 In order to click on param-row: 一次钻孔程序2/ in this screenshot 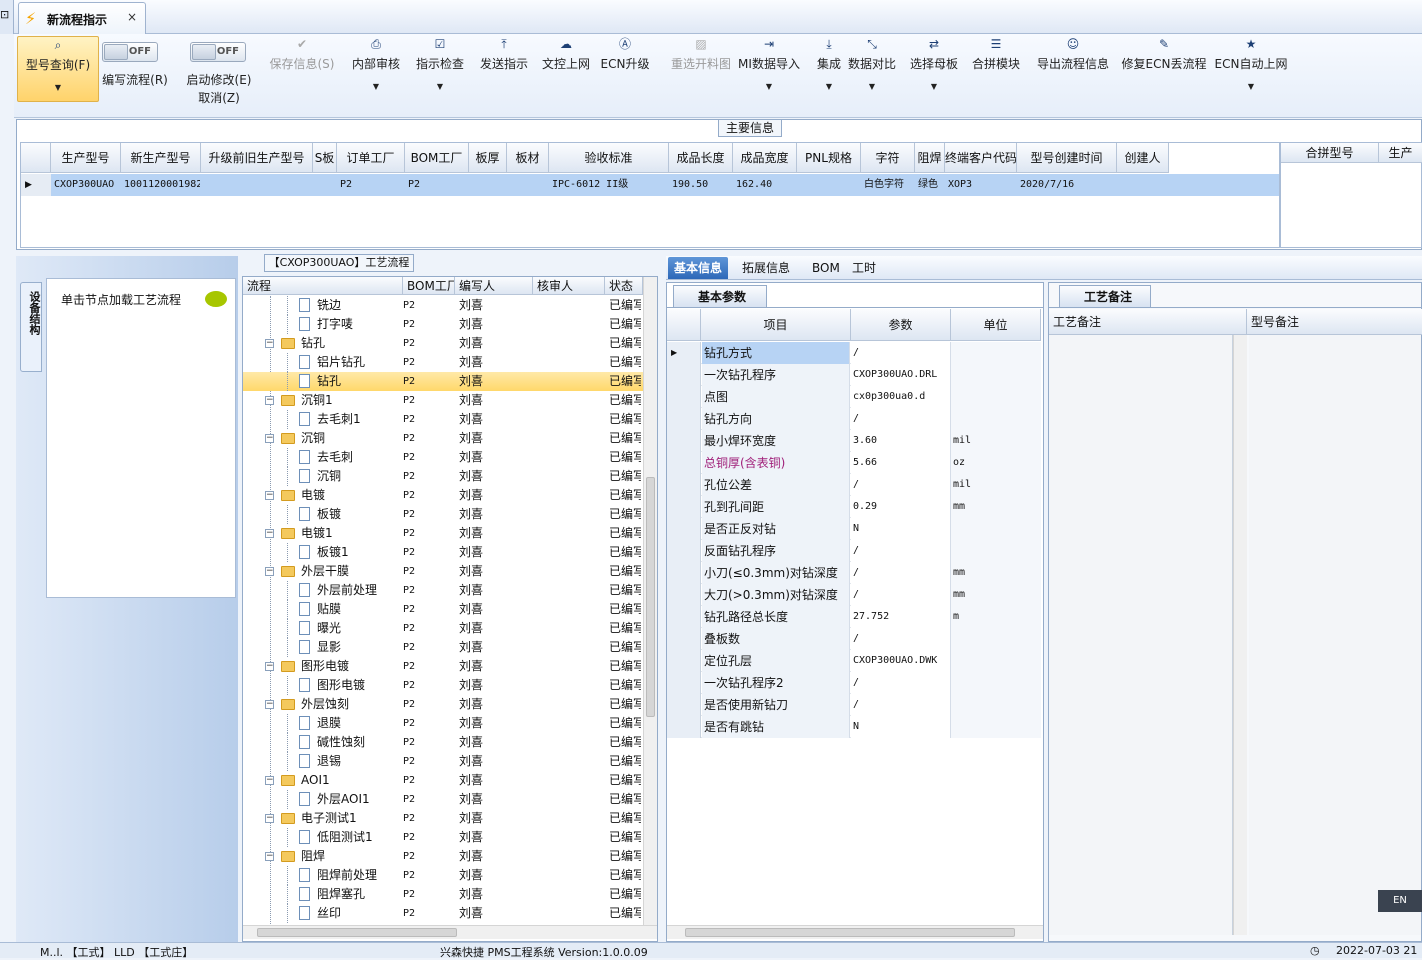, I will do `click(854, 683)`.